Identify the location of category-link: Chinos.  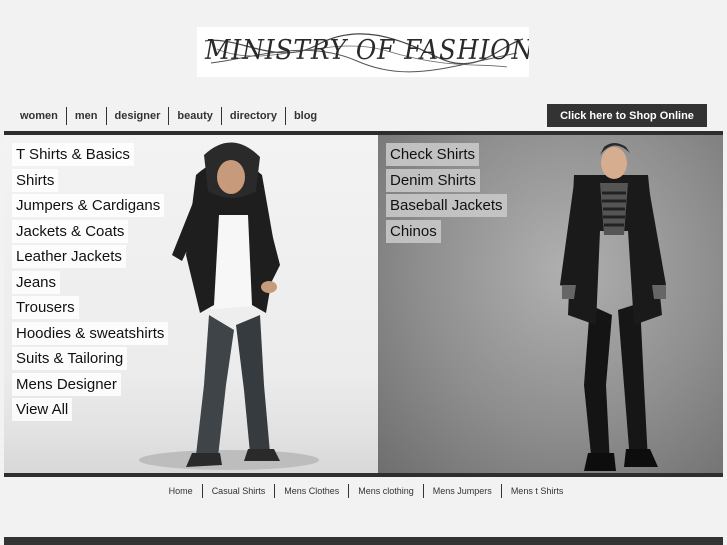
(413, 231).